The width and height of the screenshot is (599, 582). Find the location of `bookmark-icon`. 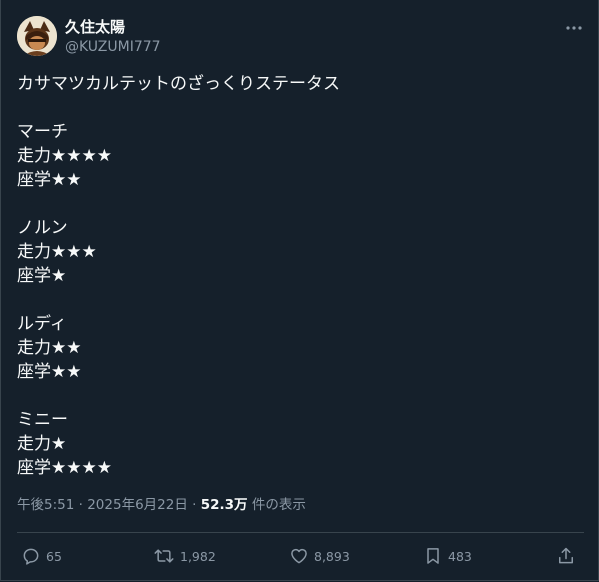

bookmark-icon is located at coordinates (433, 556).